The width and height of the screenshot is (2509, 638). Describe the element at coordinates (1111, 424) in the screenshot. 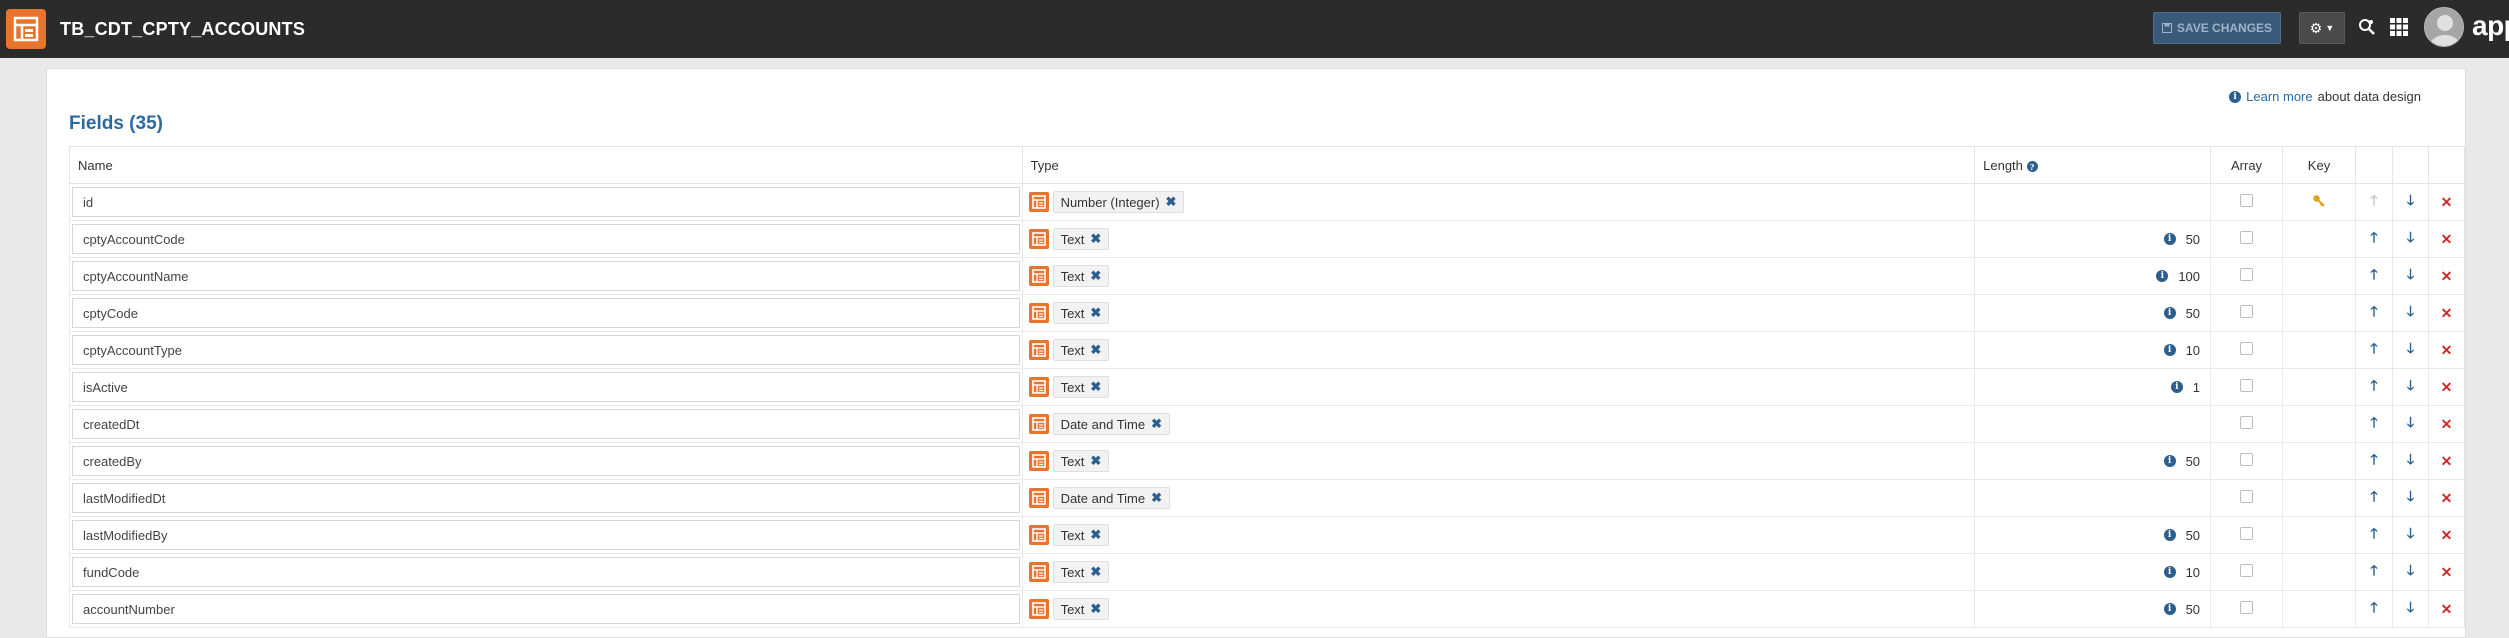

I see `type-chip: Date and Time ✖` at that location.